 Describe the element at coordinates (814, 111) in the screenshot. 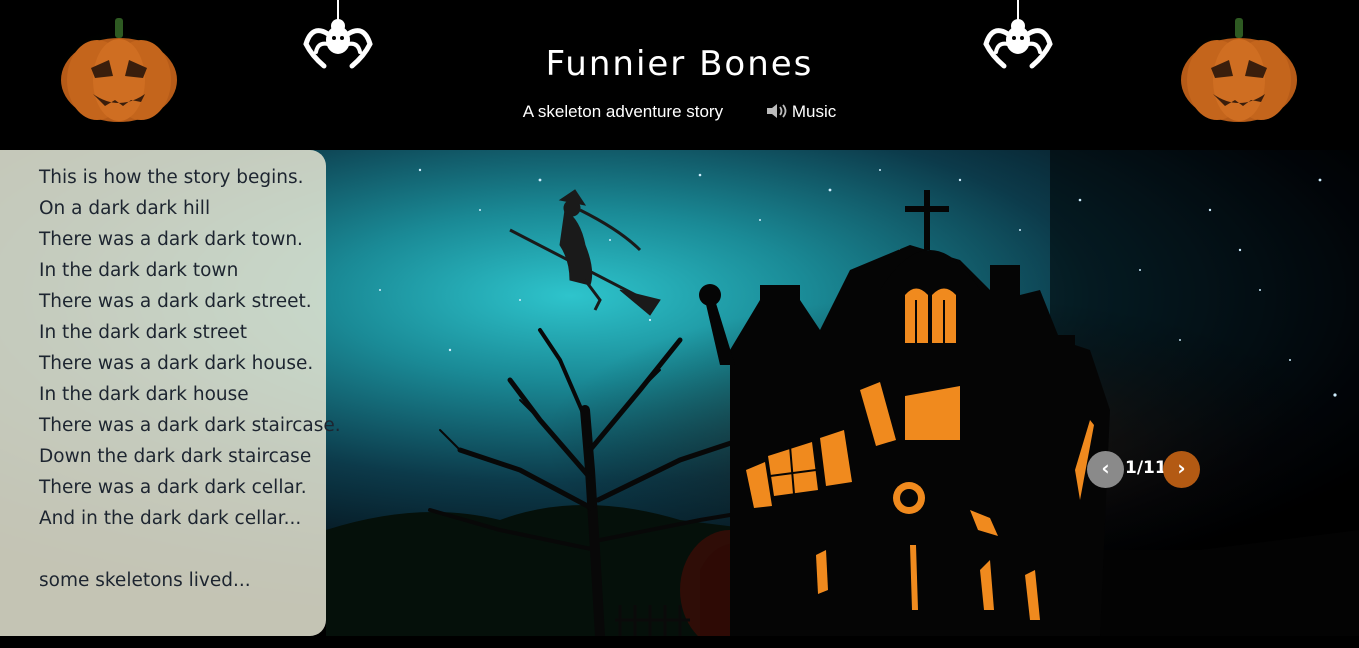

I see `music-label: Music` at that location.